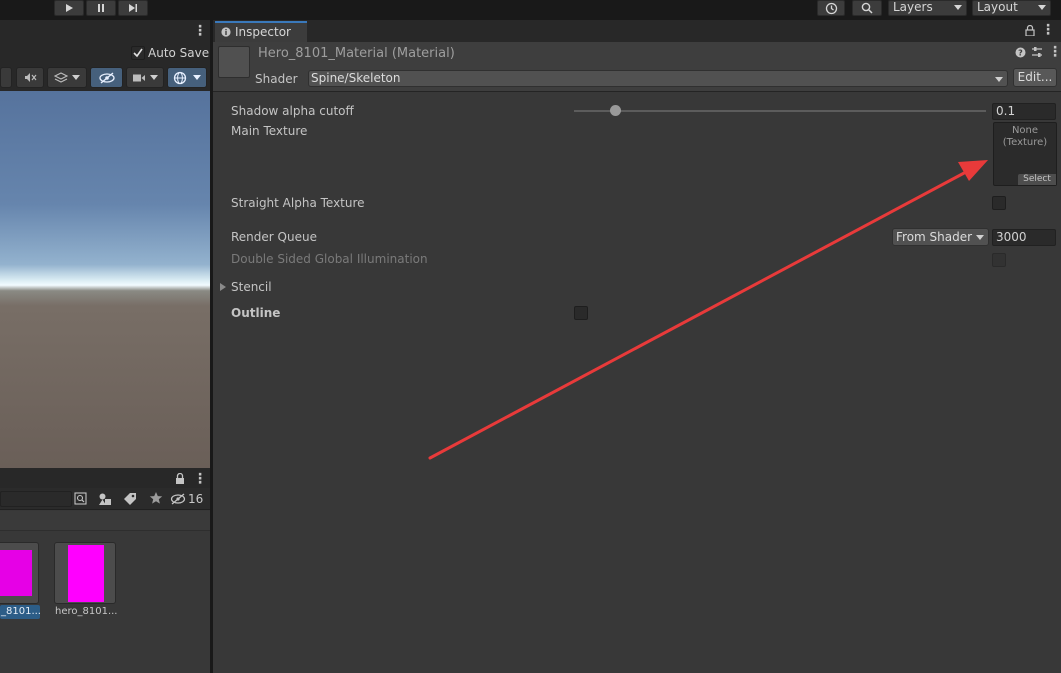 Image resolution: width=1061 pixels, height=673 pixels. I want to click on step-icon, so click(133, 8).